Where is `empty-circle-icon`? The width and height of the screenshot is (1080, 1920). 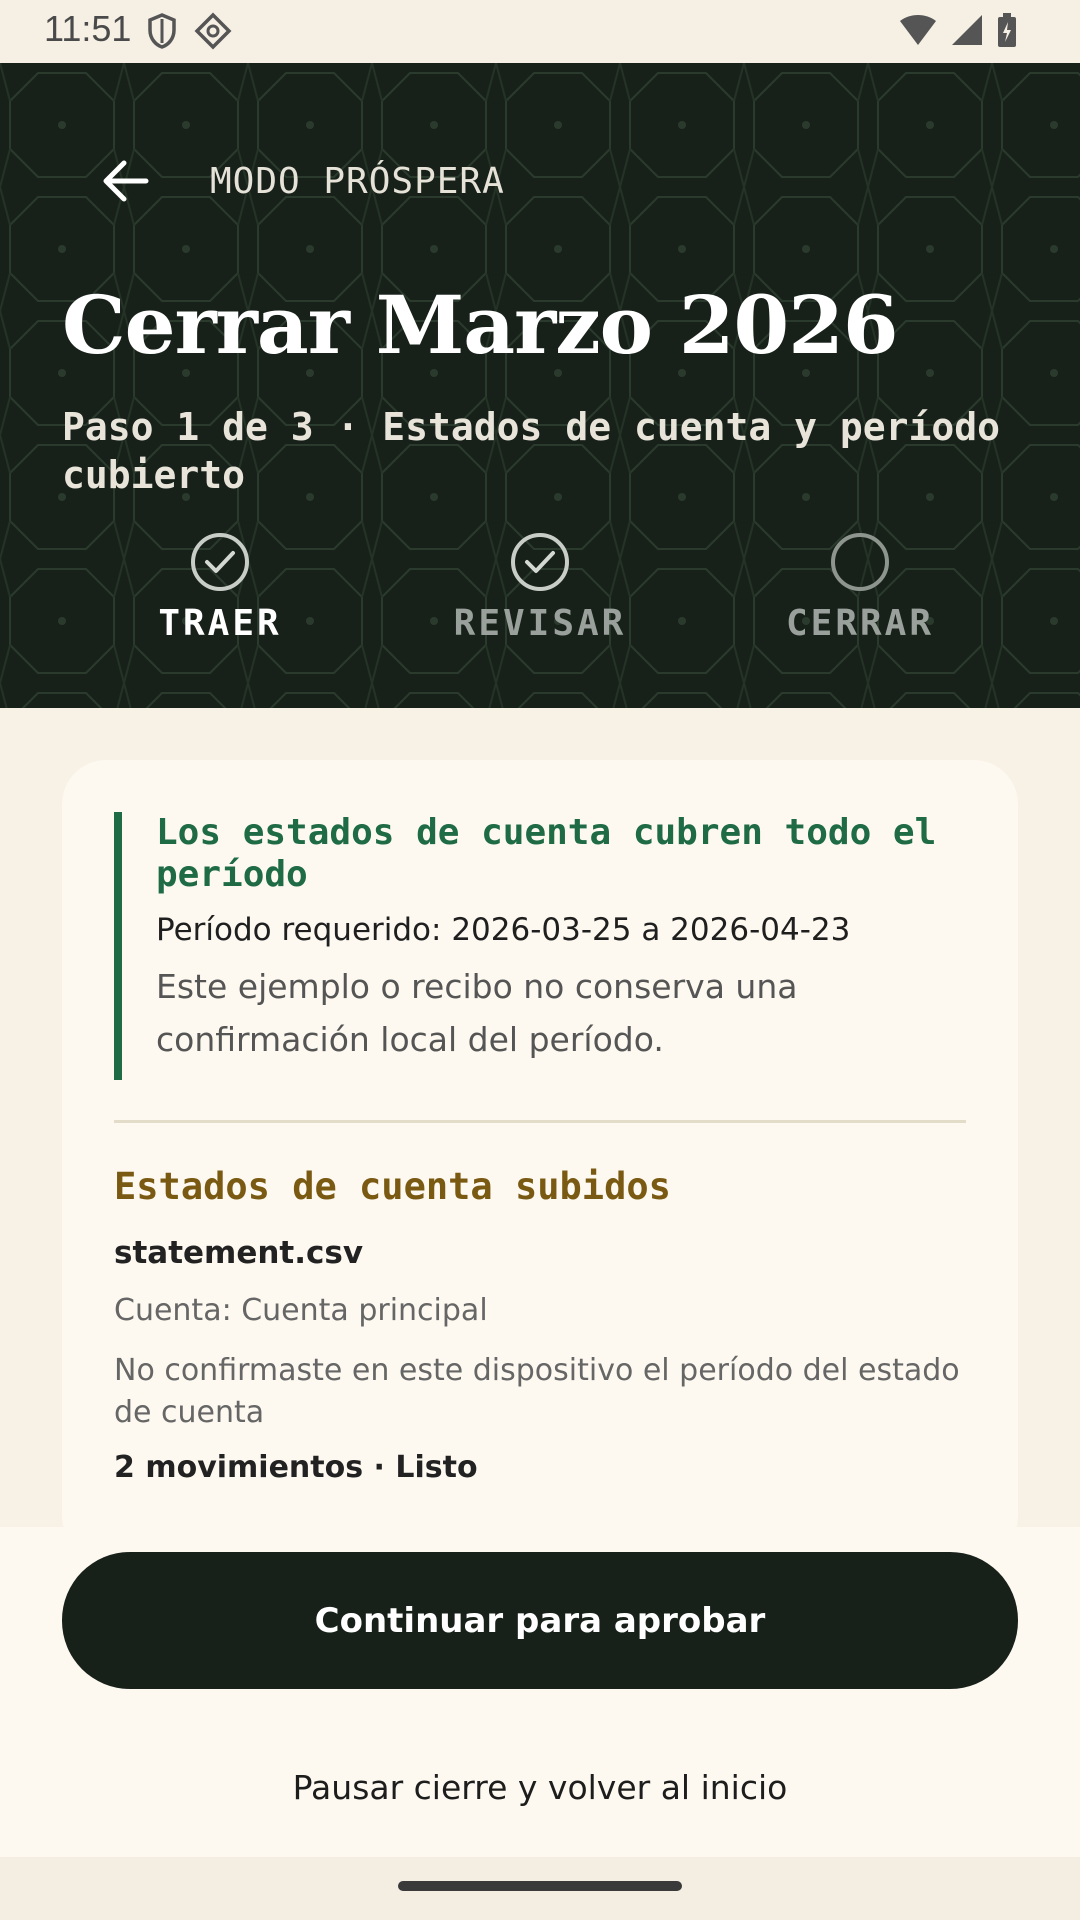 empty-circle-icon is located at coordinates (860, 562).